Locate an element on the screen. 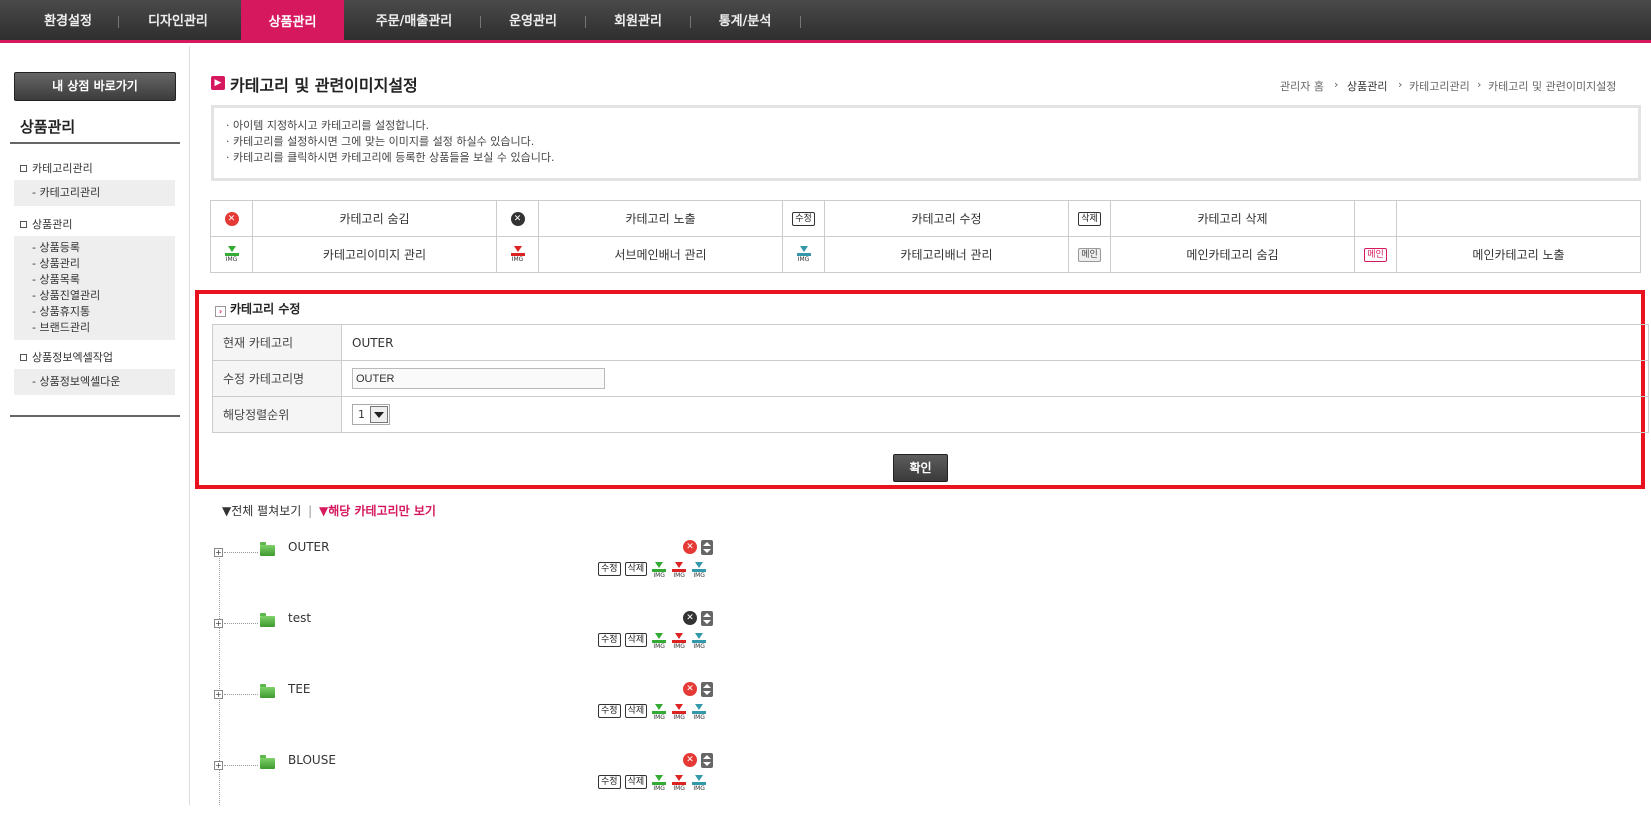 The width and height of the screenshot is (1651, 819). sidebar-item-category-manage: - 카테고리관리 is located at coordinates (94, 193).